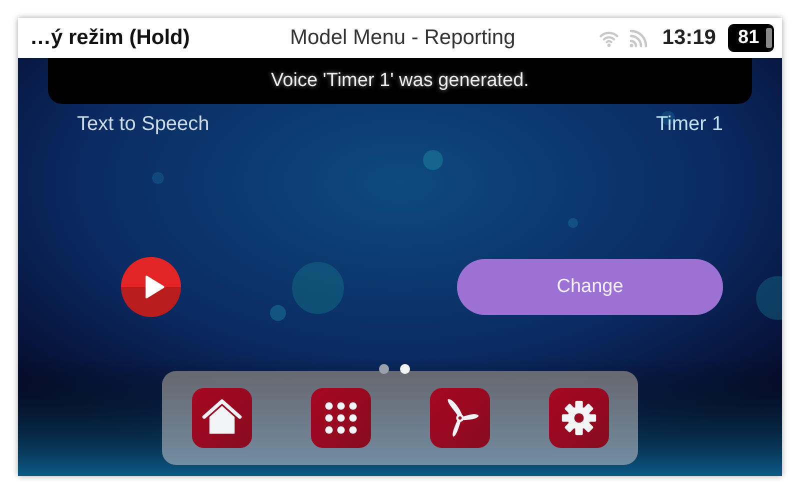  What do you see at coordinates (143, 124) in the screenshot?
I see `setting-label: Text to Speech` at bounding box center [143, 124].